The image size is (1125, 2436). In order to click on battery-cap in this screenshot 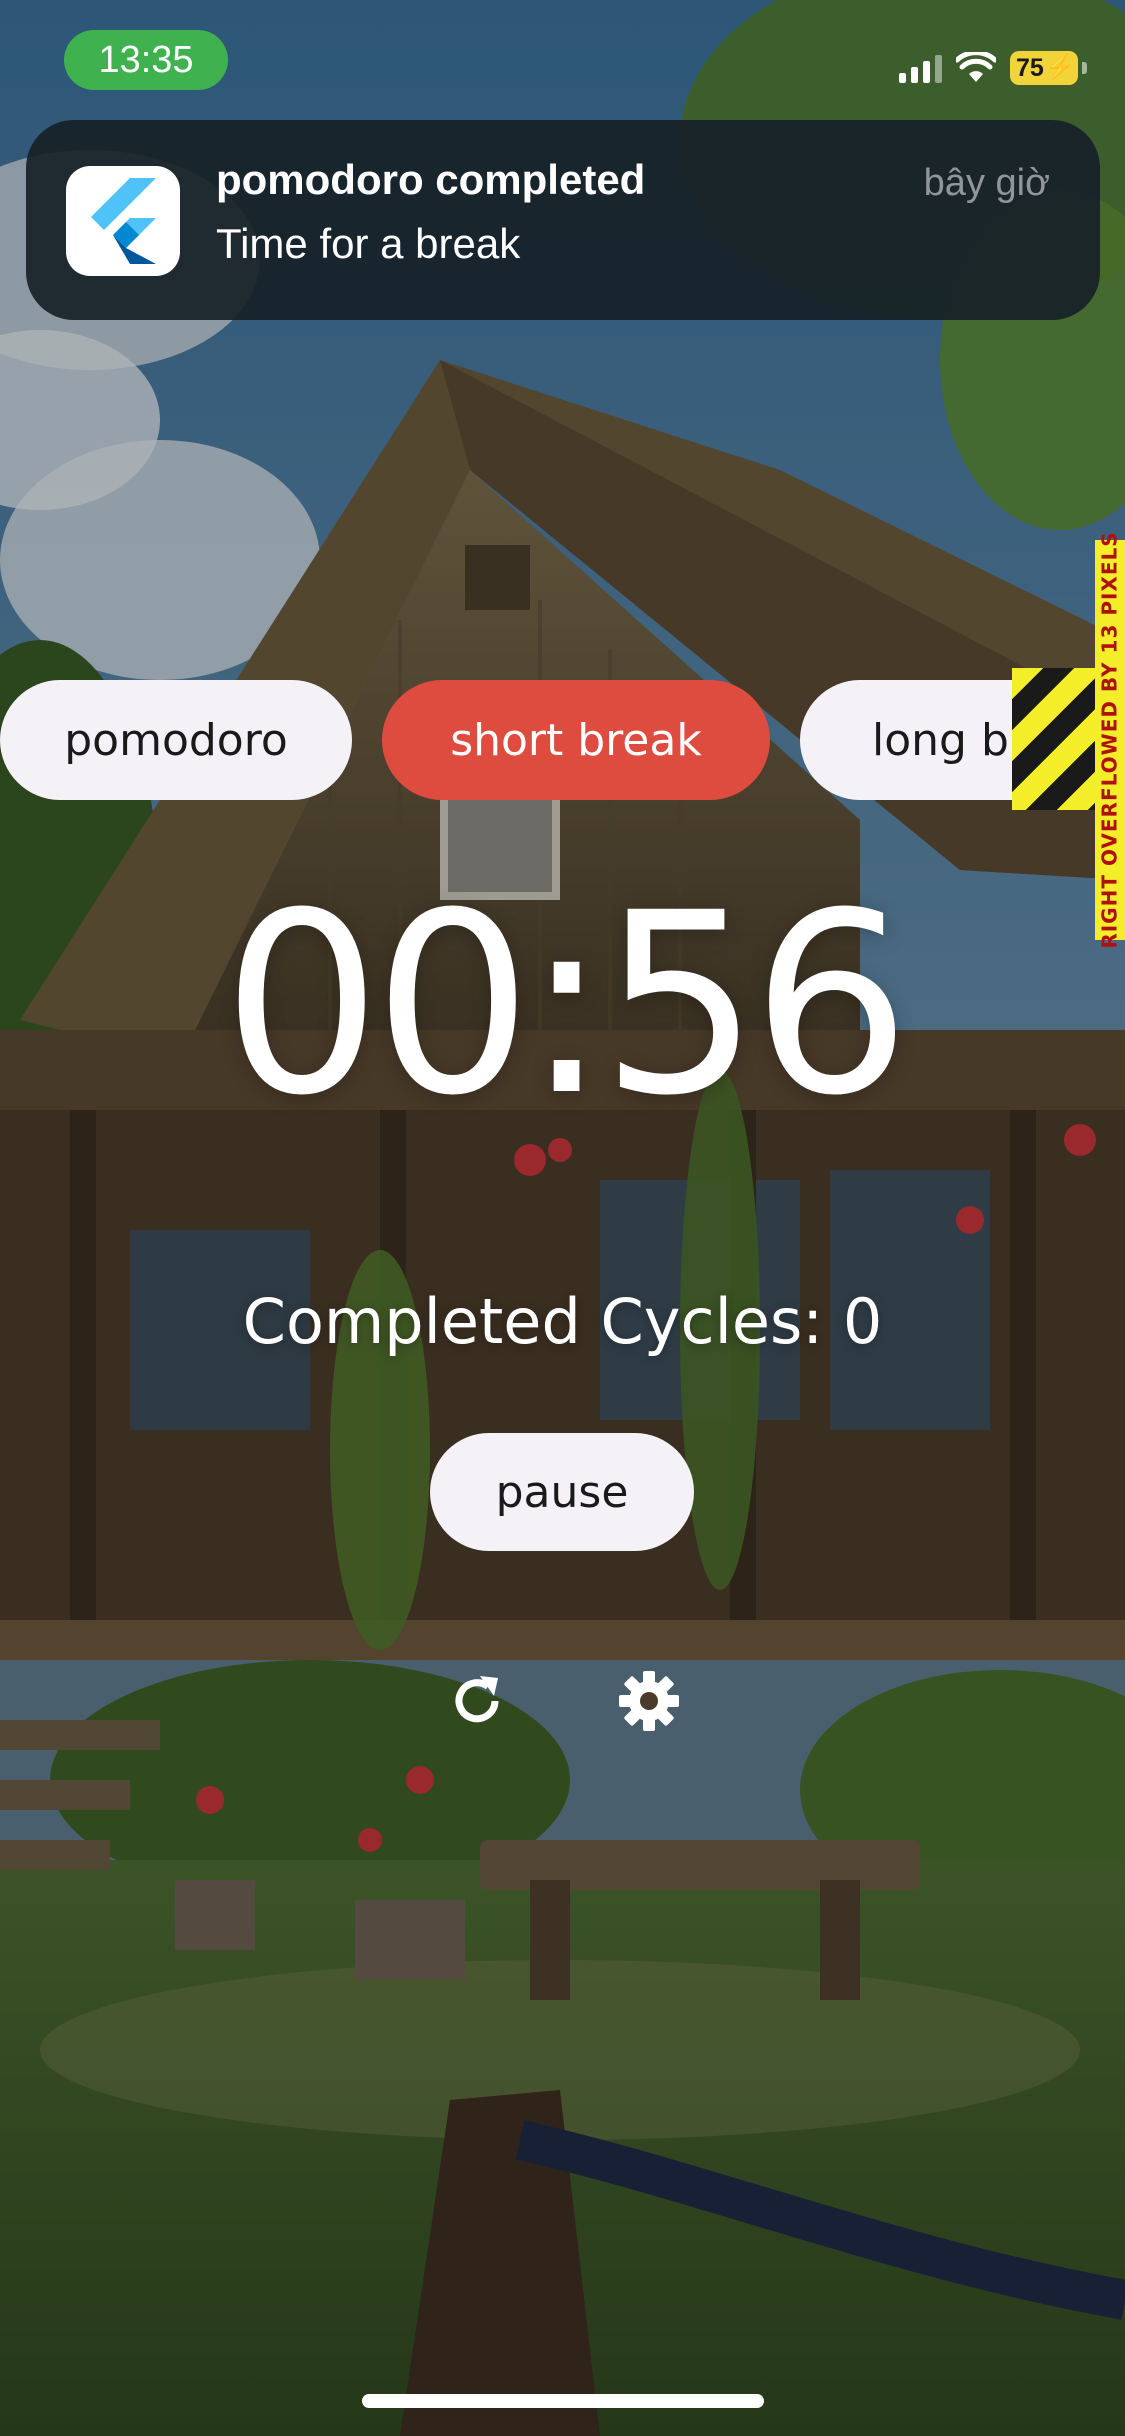, I will do `click(1084, 68)`.